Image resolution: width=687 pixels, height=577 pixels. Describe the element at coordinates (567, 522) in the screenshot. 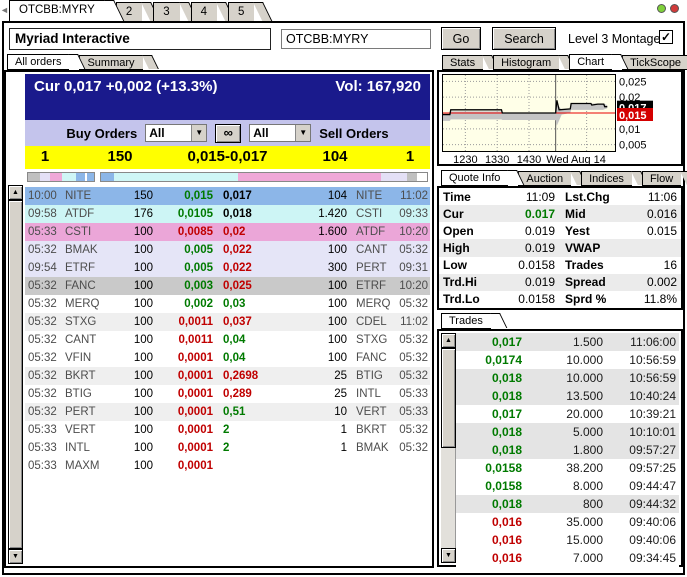

I see `trade-row: 0,016 35.000 09:40:06` at that location.